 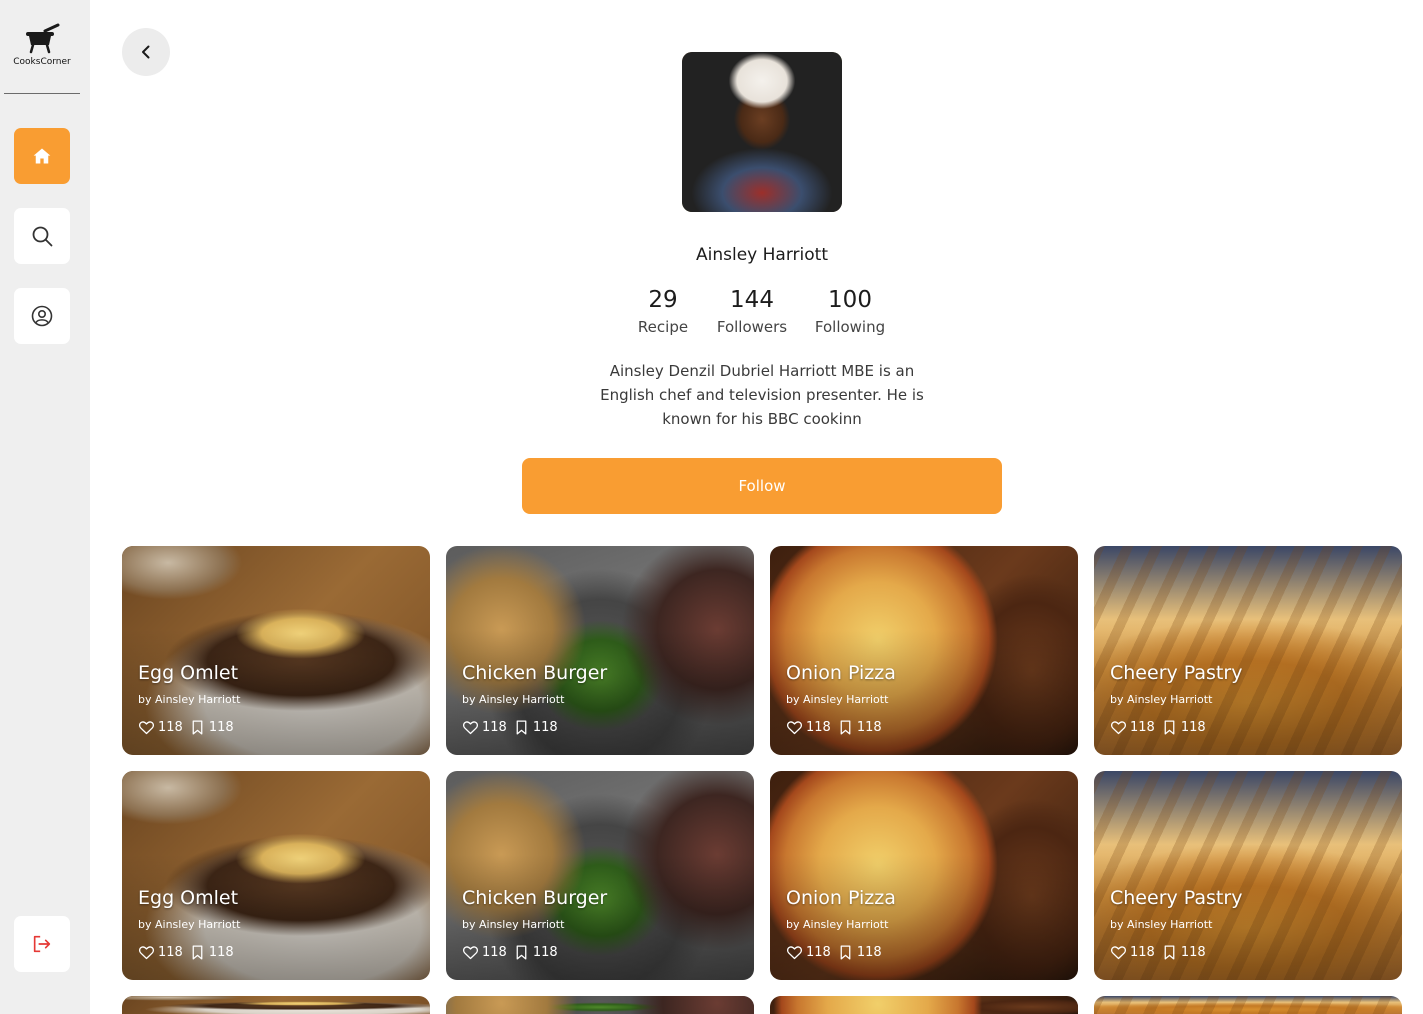 I want to click on back-button, so click(x=146, y=52).